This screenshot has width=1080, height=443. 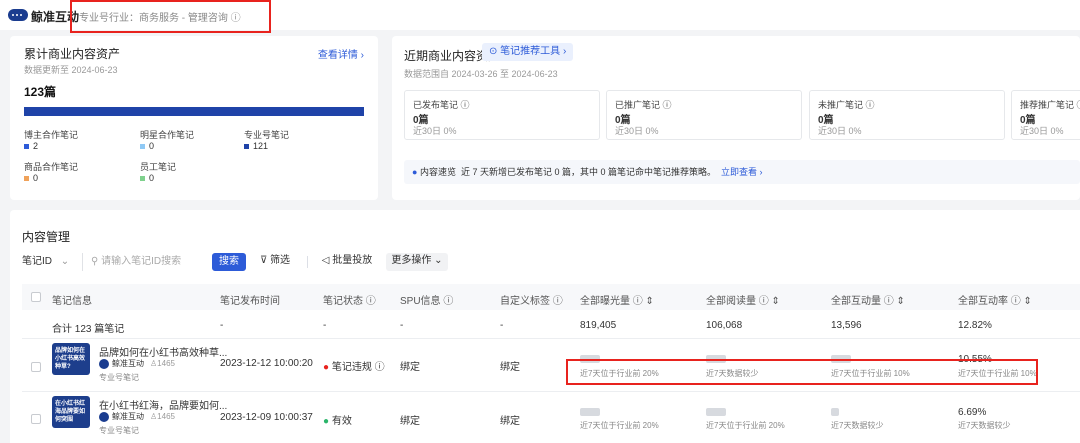 I want to click on status-badge: ● 有效, so click(x=337, y=421).